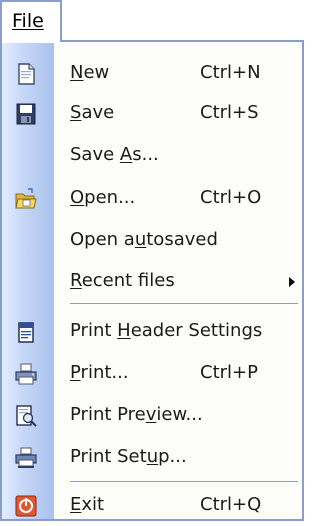  I want to click on menu-item-print: Print... Ctrl+P, so click(152, 374).